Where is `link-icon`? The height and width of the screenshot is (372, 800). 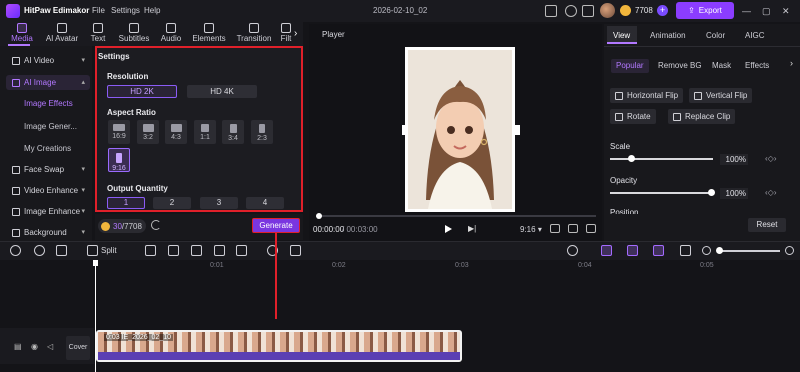
link-icon is located at coordinates (606, 250).